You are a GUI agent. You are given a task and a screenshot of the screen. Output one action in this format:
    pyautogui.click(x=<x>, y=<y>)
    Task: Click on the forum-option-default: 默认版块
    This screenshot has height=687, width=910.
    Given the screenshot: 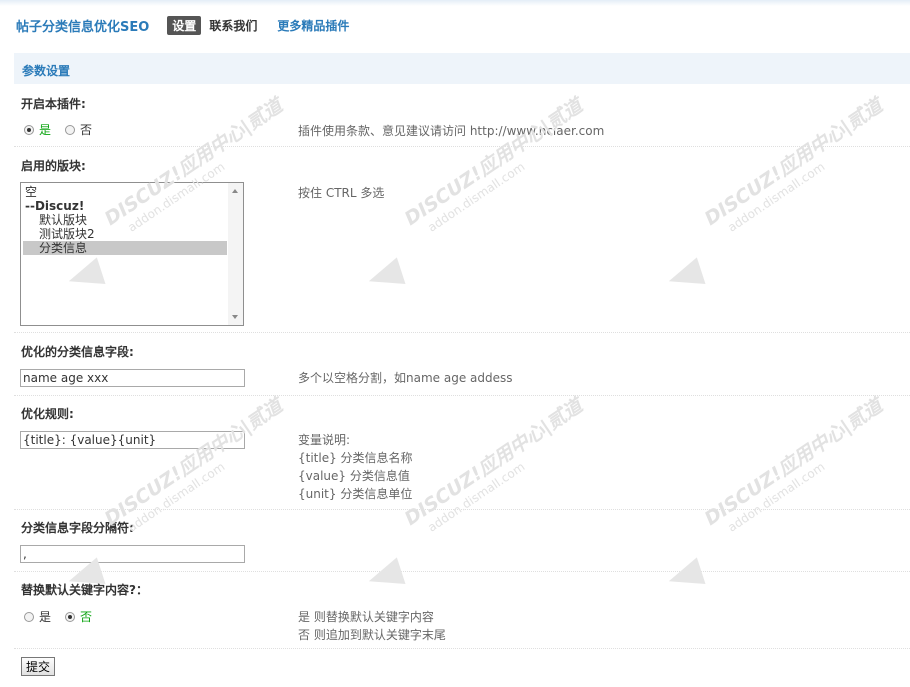 What is the action you would take?
    pyautogui.click(x=125, y=220)
    